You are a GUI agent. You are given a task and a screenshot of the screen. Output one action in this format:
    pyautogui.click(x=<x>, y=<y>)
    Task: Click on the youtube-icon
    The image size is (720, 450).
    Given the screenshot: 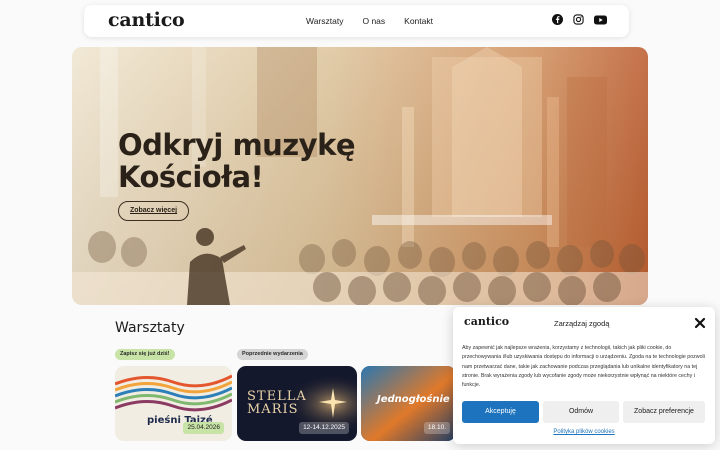 What is the action you would take?
    pyautogui.click(x=600, y=20)
    